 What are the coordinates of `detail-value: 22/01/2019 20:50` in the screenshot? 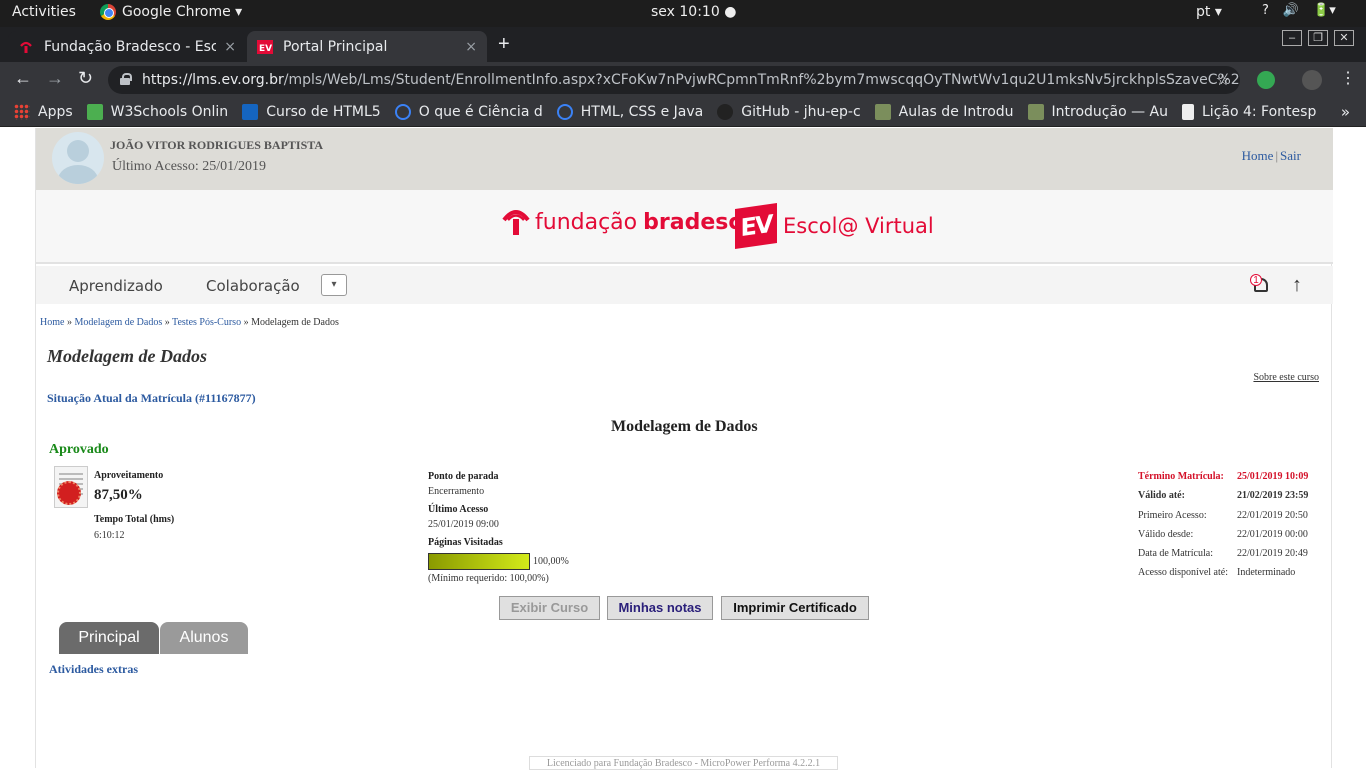 It's located at (1272, 515).